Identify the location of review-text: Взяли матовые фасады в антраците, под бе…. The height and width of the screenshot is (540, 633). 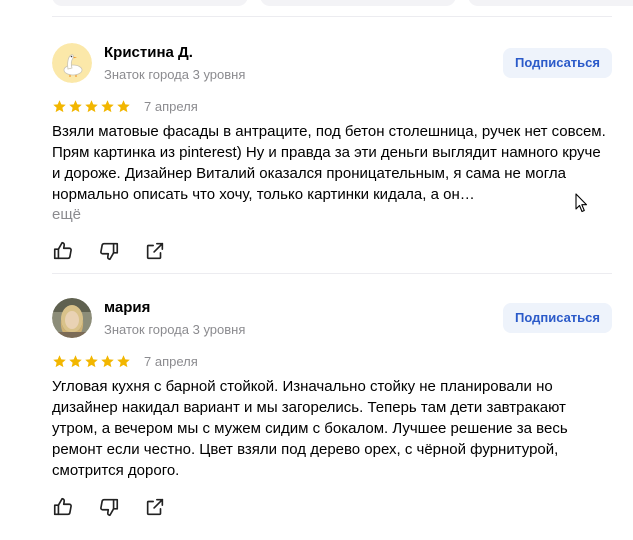
(329, 163).